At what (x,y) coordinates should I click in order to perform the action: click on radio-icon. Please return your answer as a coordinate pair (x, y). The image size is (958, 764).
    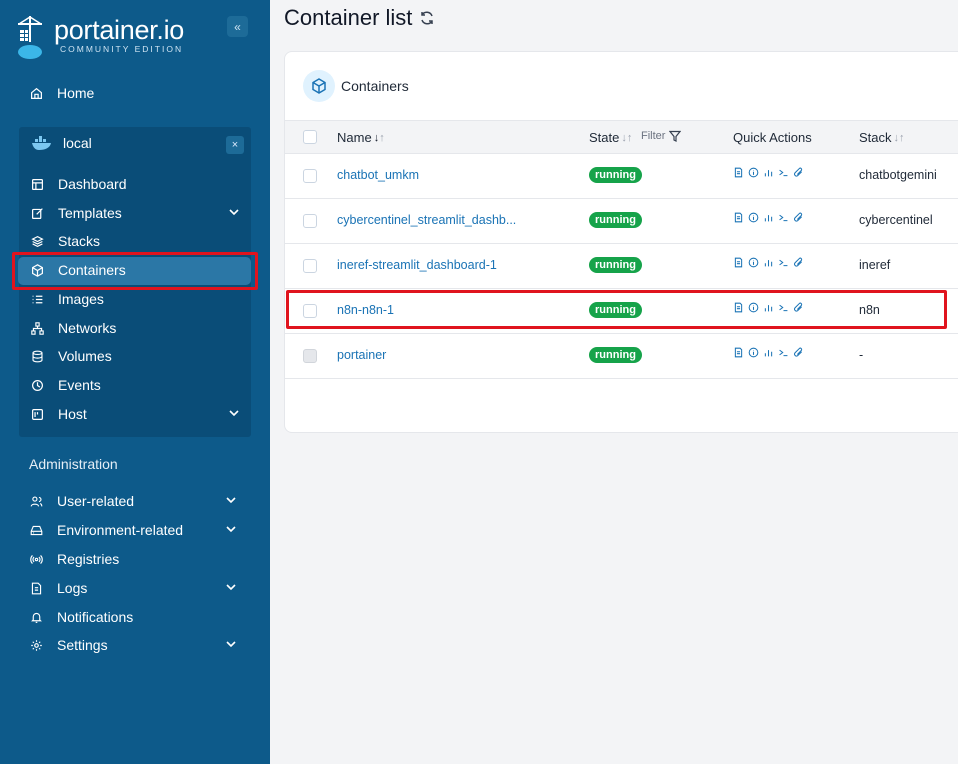
    Looking at the image, I should click on (36, 559).